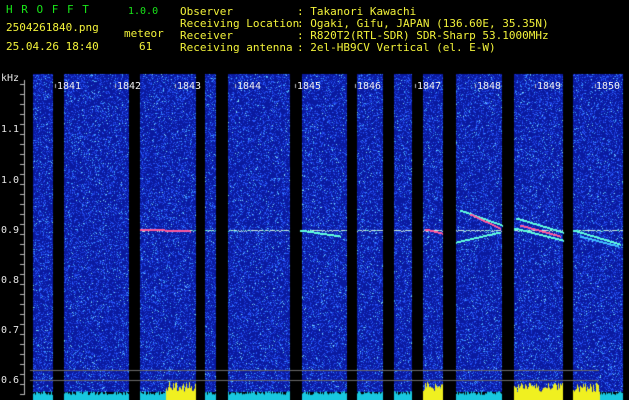 Image resolution: width=629 pixels, height=400 pixels. What do you see at coordinates (189, 86) in the screenshot?
I see `time-label: 1843` at bounding box center [189, 86].